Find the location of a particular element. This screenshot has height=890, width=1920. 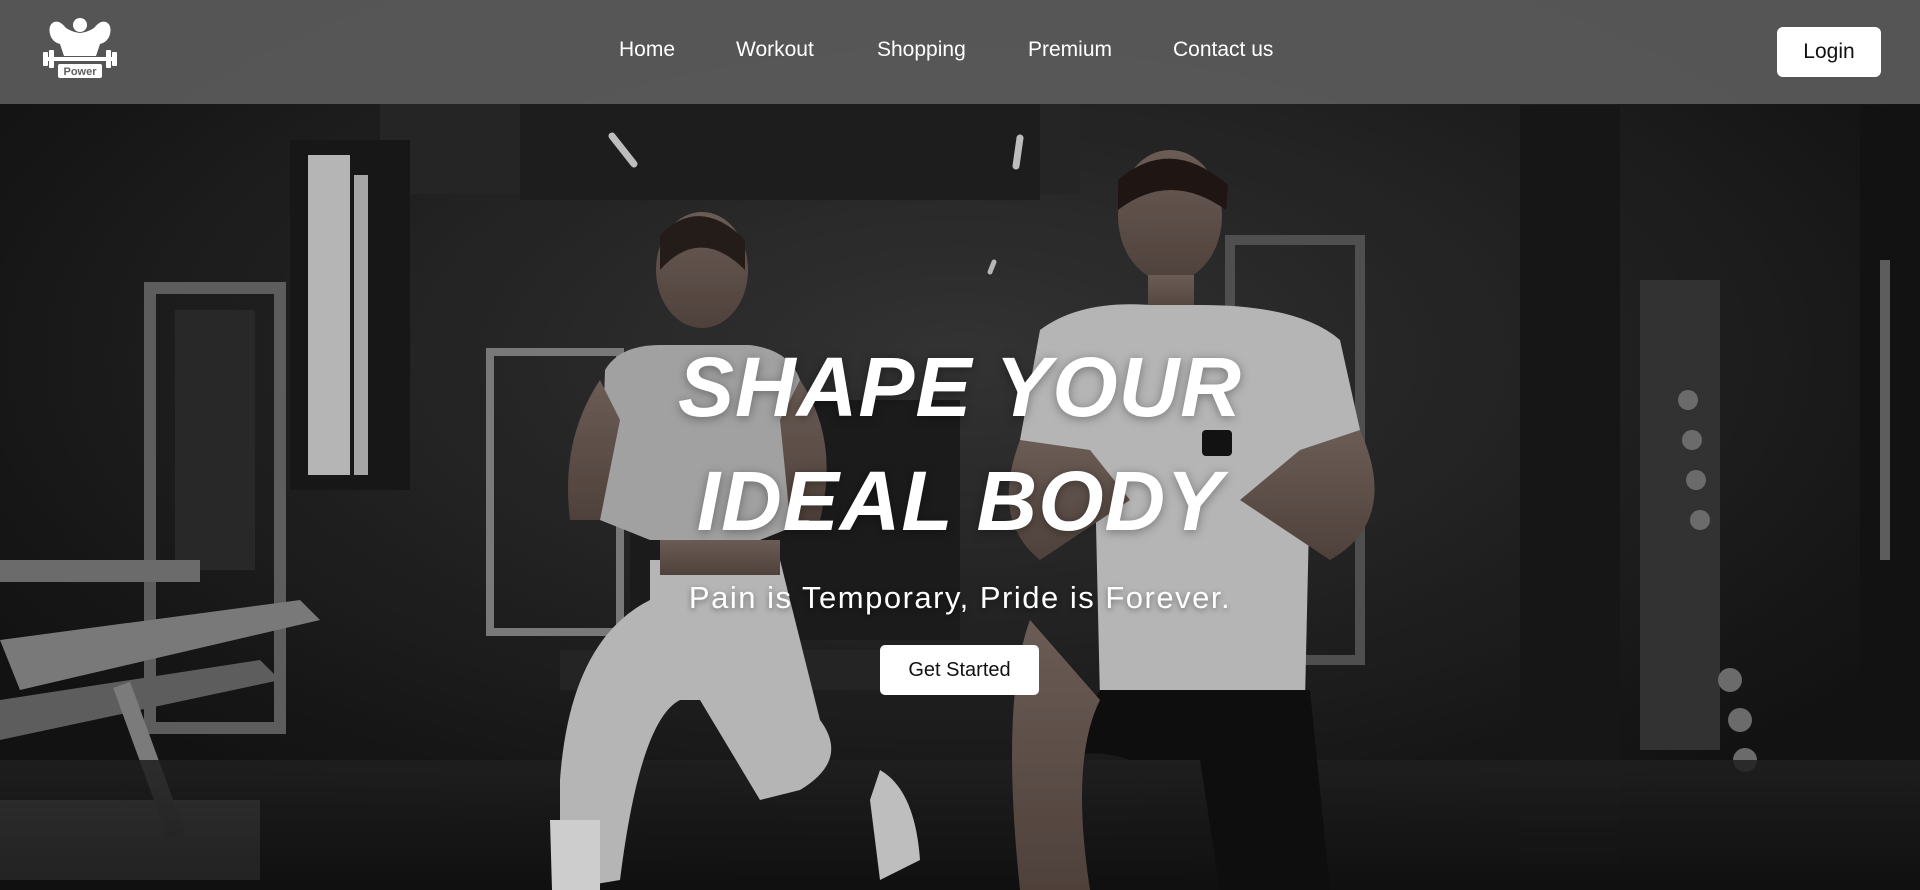

hero-title-line-1: SHAPE YOUR is located at coordinates (960, 387).